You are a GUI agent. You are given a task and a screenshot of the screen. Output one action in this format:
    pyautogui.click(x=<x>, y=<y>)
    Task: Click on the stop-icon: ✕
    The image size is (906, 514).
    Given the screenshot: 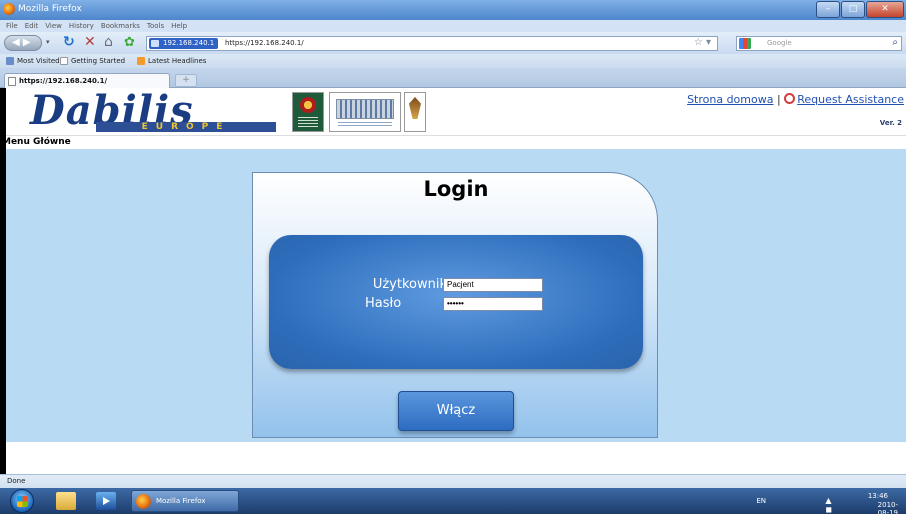 What is the action you would take?
    pyautogui.click(x=90, y=42)
    